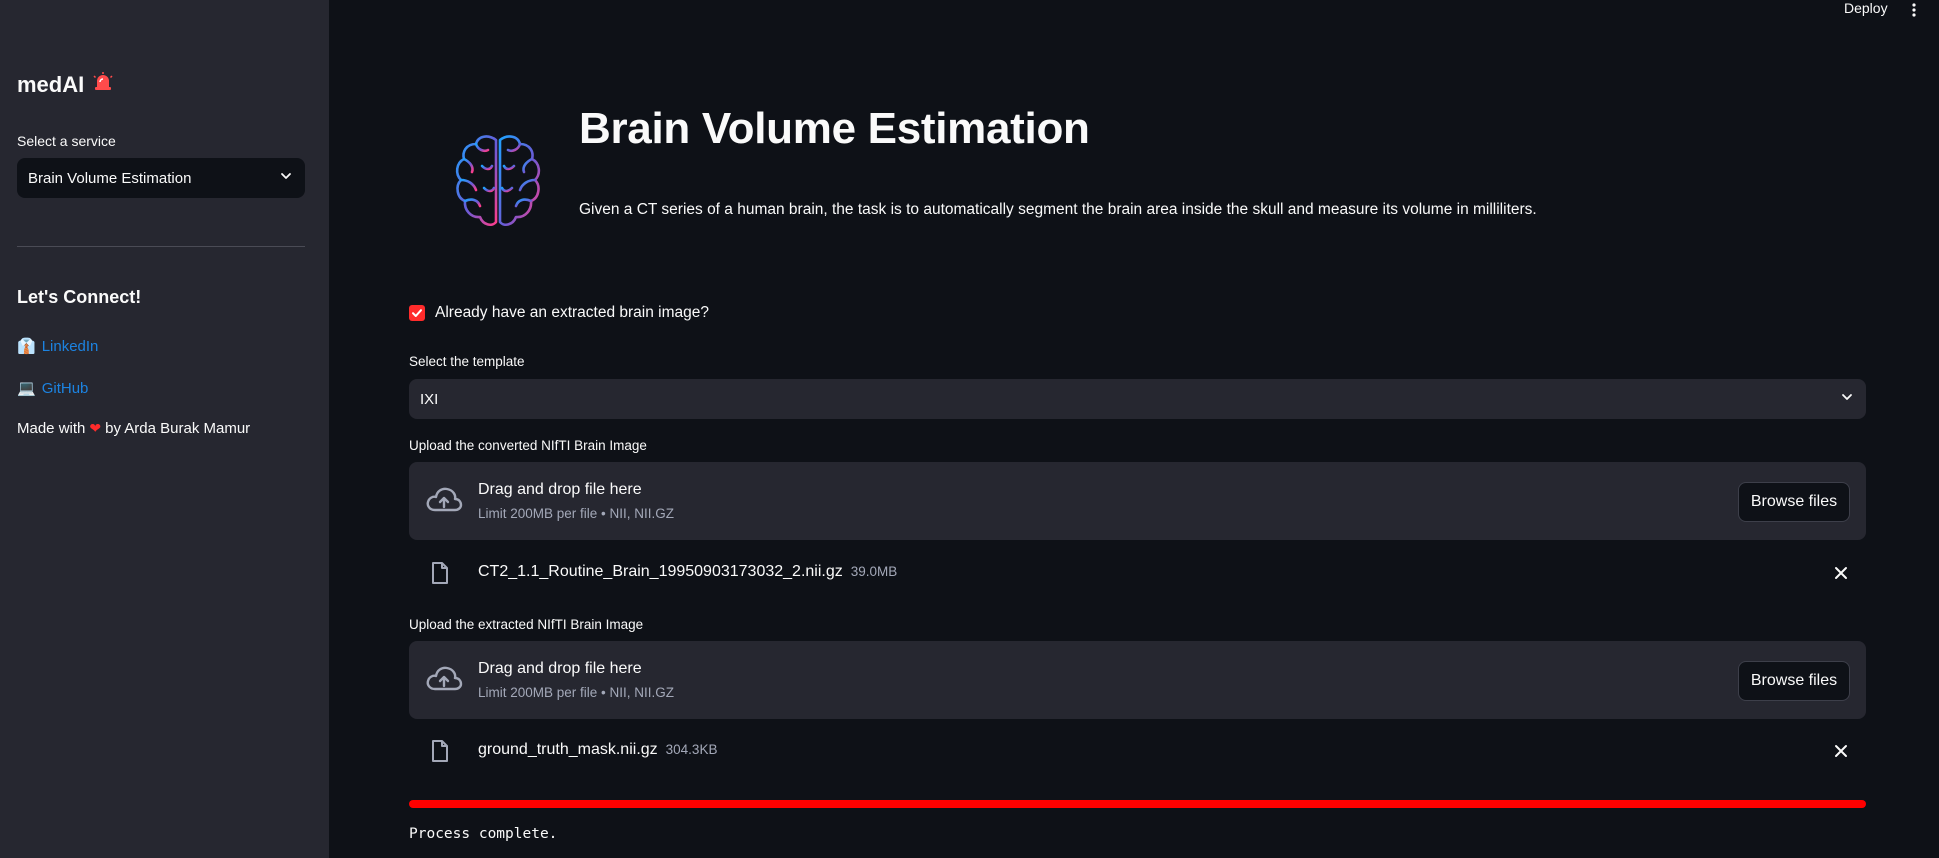 Image resolution: width=1939 pixels, height=858 pixels. What do you see at coordinates (70, 346) in the screenshot?
I see `linkedin-link: LinkedIn` at bounding box center [70, 346].